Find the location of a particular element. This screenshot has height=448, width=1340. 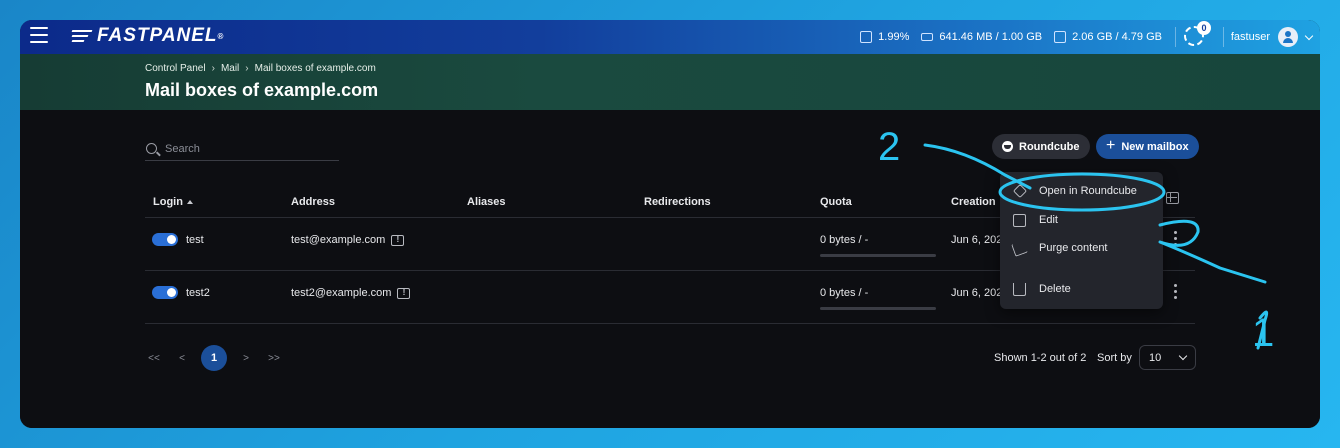

column-creation: Creation is located at coordinates (973, 202).